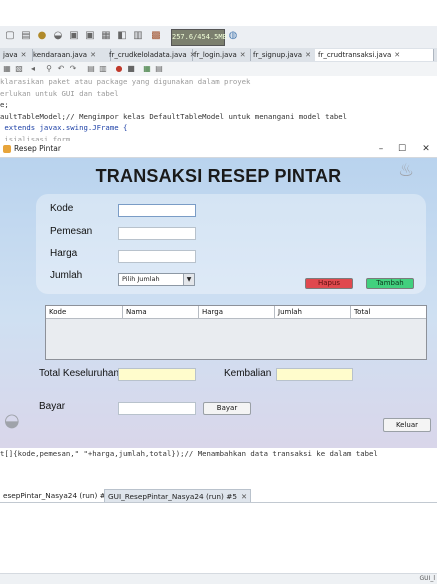 Image resolution: width=437 pixels, height=584 pixels. I want to click on tab-label: fr_signup.java, so click(278, 55).